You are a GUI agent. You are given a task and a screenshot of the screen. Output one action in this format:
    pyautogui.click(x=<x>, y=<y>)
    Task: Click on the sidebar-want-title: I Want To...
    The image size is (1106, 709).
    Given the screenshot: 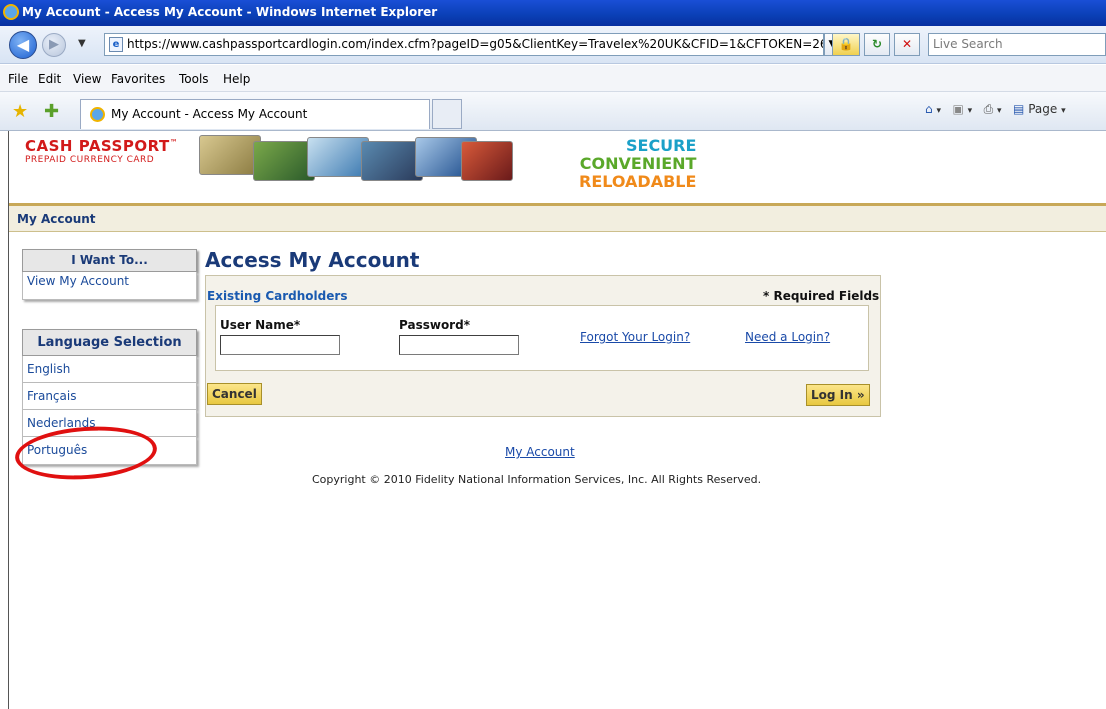 What is the action you would take?
    pyautogui.click(x=109, y=260)
    